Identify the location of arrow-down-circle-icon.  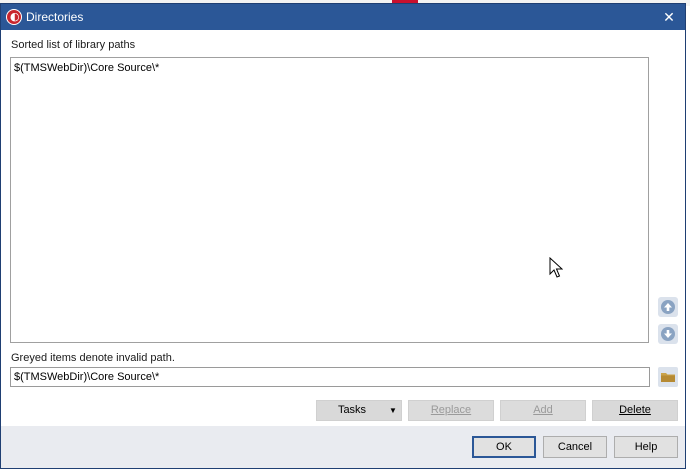
(668, 334).